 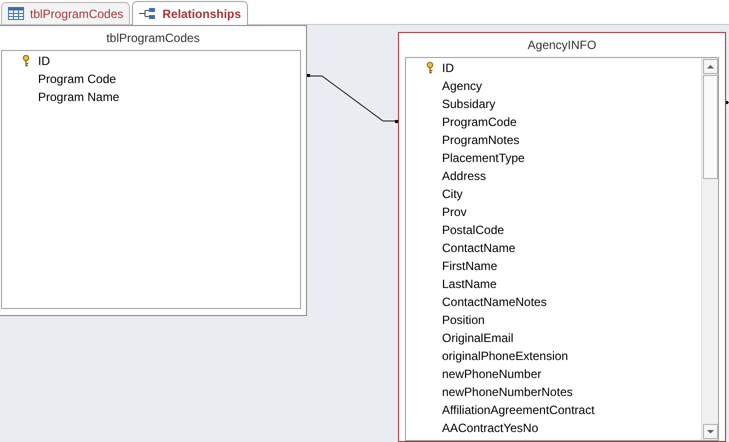 What do you see at coordinates (710, 66) in the screenshot?
I see `scroll-up-icon` at bounding box center [710, 66].